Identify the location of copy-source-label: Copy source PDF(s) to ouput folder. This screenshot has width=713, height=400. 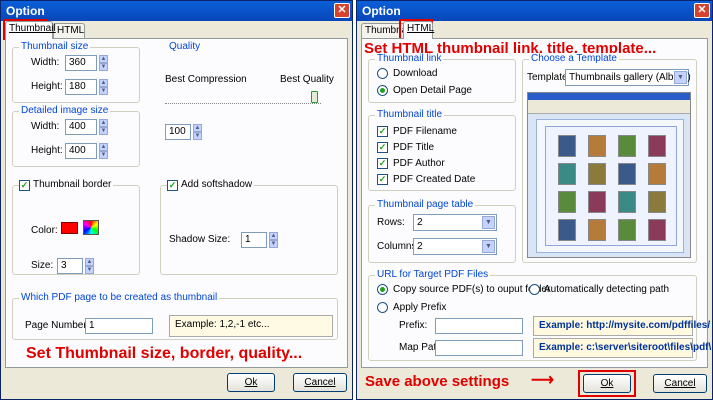
(472, 289).